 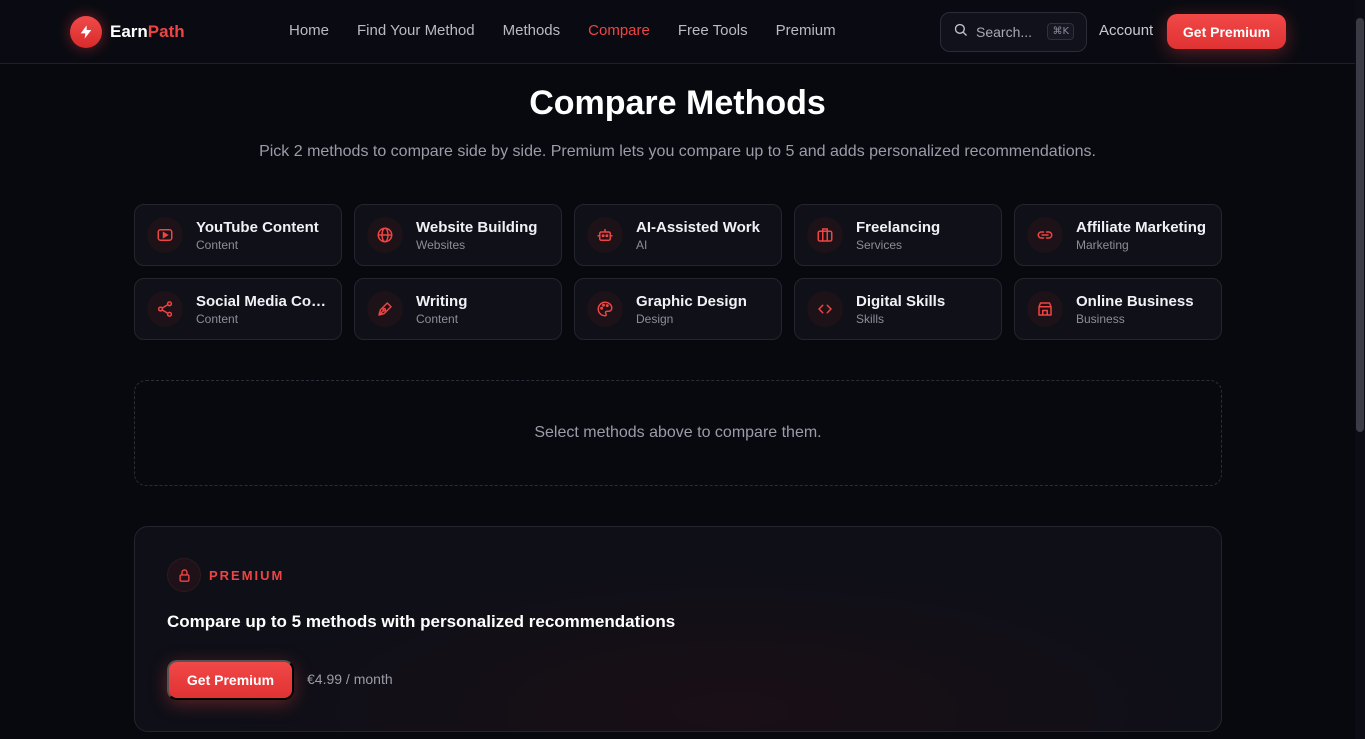 I want to click on youtube-icon, so click(x=165, y=235).